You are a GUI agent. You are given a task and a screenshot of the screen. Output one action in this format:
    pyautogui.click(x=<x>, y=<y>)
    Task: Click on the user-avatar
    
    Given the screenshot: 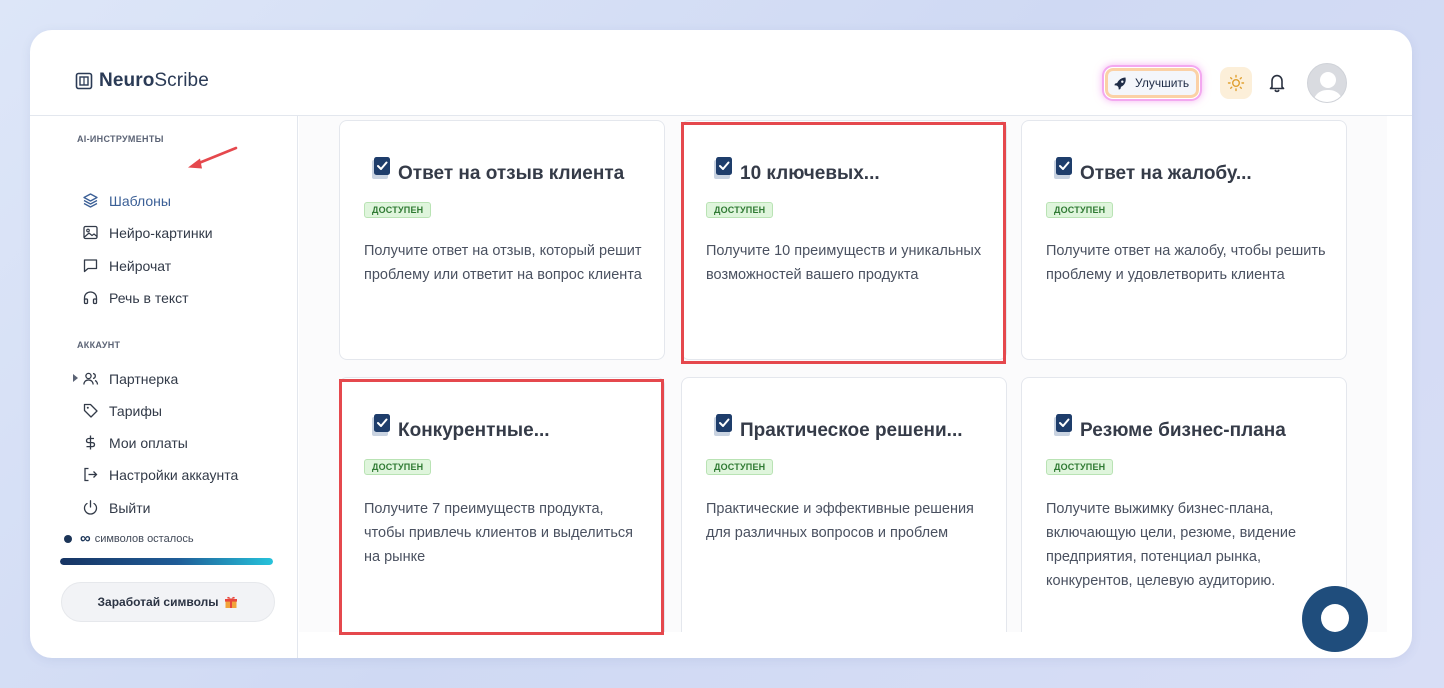 What is the action you would take?
    pyautogui.click(x=1327, y=83)
    